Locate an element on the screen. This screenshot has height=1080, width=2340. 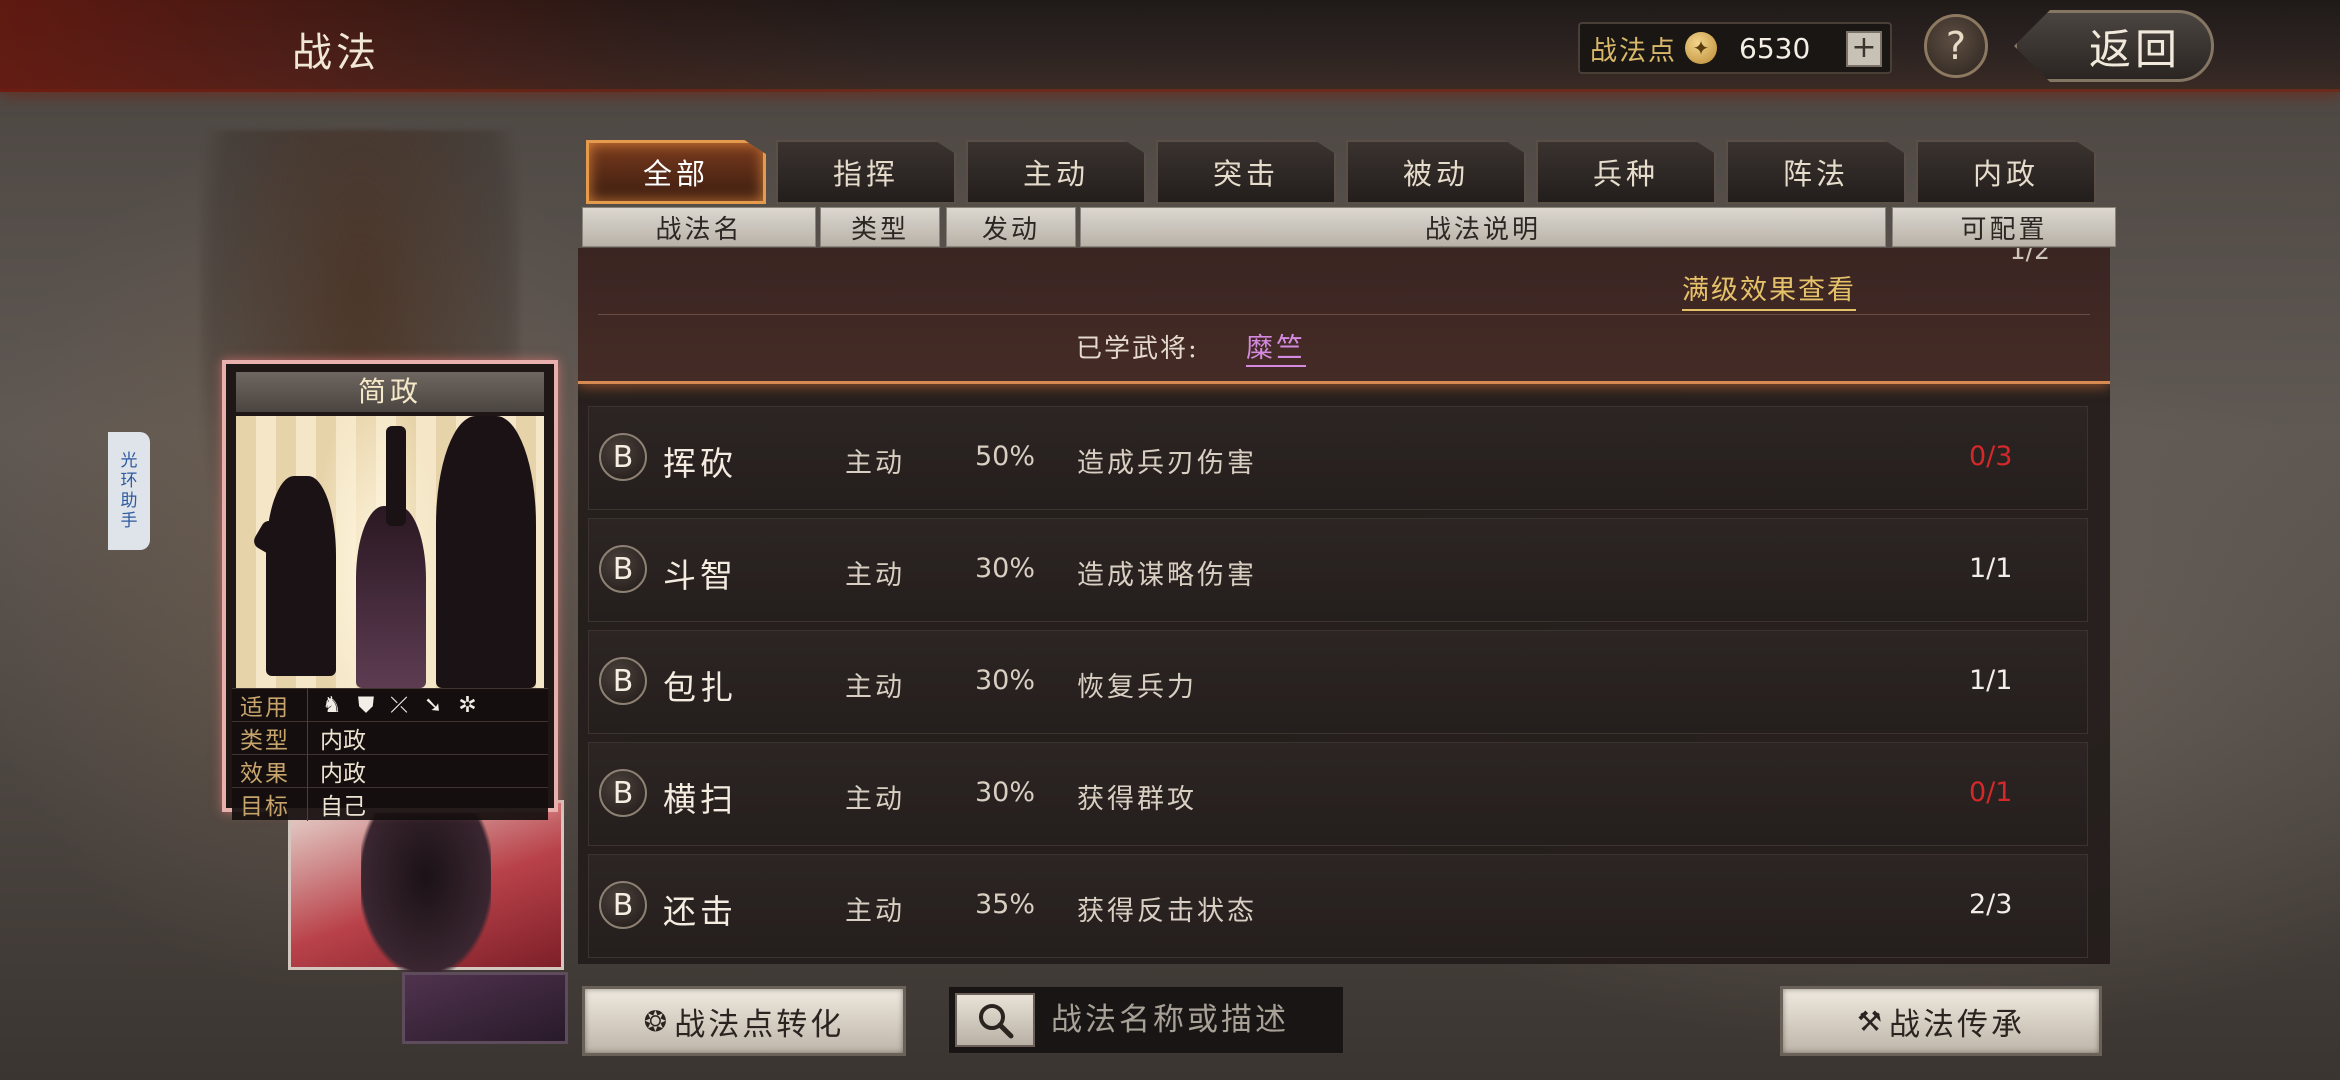
search-box is located at coordinates (1146, 1020).